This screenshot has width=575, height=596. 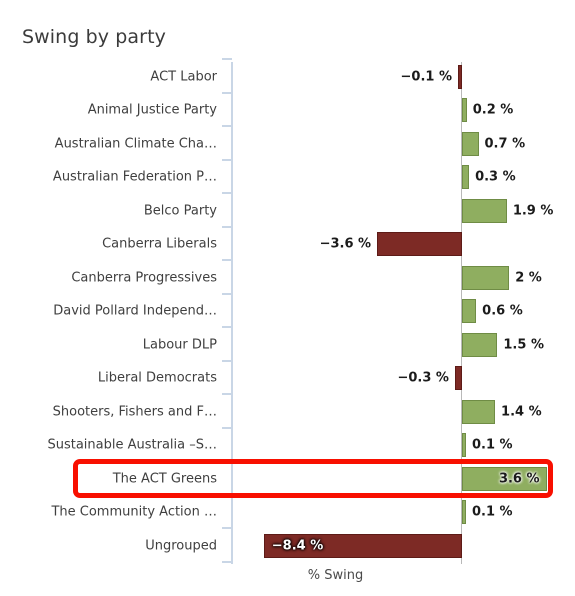 I want to click on bar-value-label: −0.3 %, so click(x=423, y=378).